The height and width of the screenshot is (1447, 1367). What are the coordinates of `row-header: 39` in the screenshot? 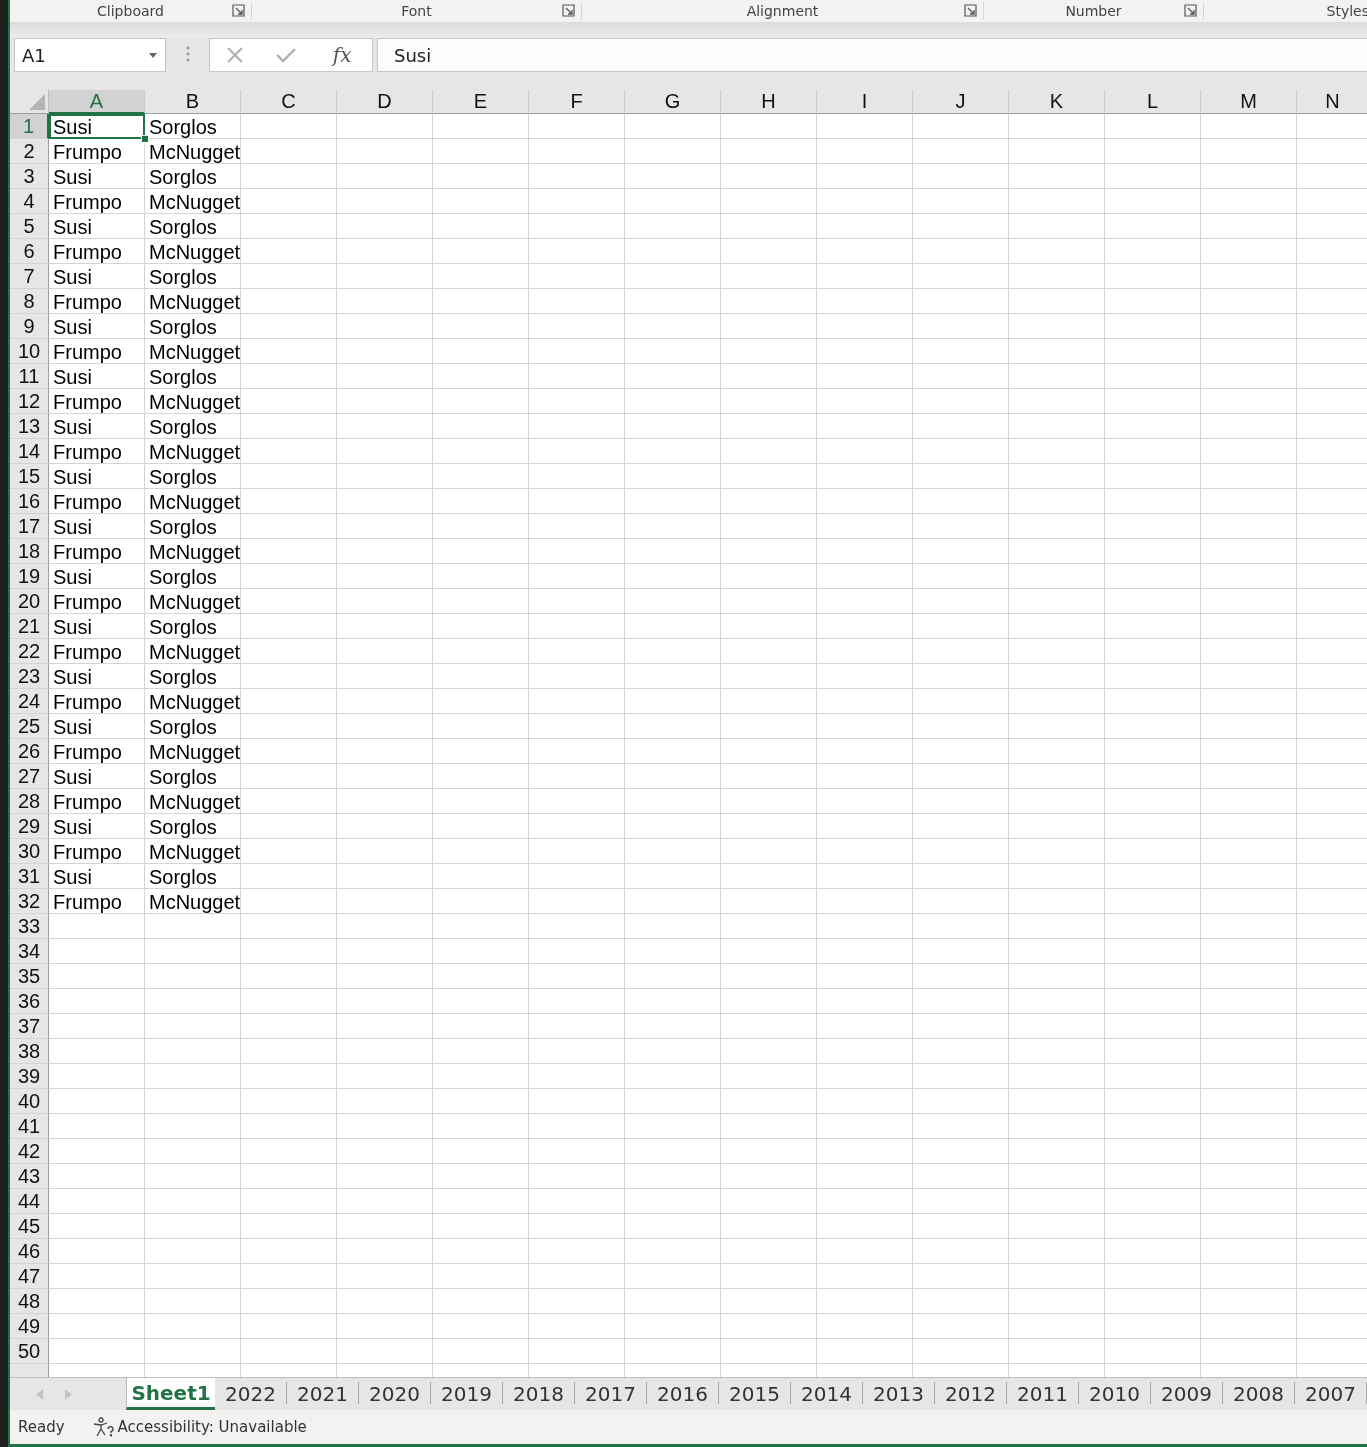 It's located at (29, 1076).